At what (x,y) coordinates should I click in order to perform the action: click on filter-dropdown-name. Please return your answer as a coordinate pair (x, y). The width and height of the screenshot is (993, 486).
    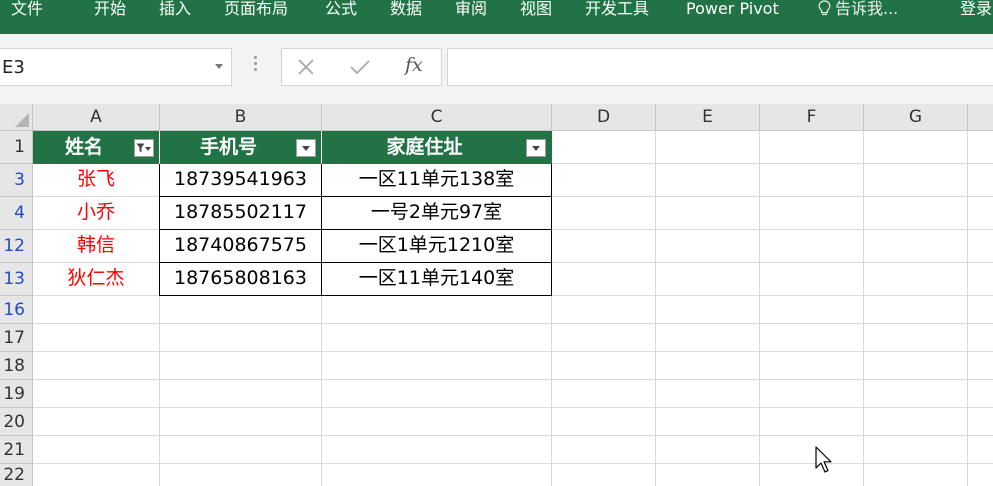
    Looking at the image, I should click on (144, 148).